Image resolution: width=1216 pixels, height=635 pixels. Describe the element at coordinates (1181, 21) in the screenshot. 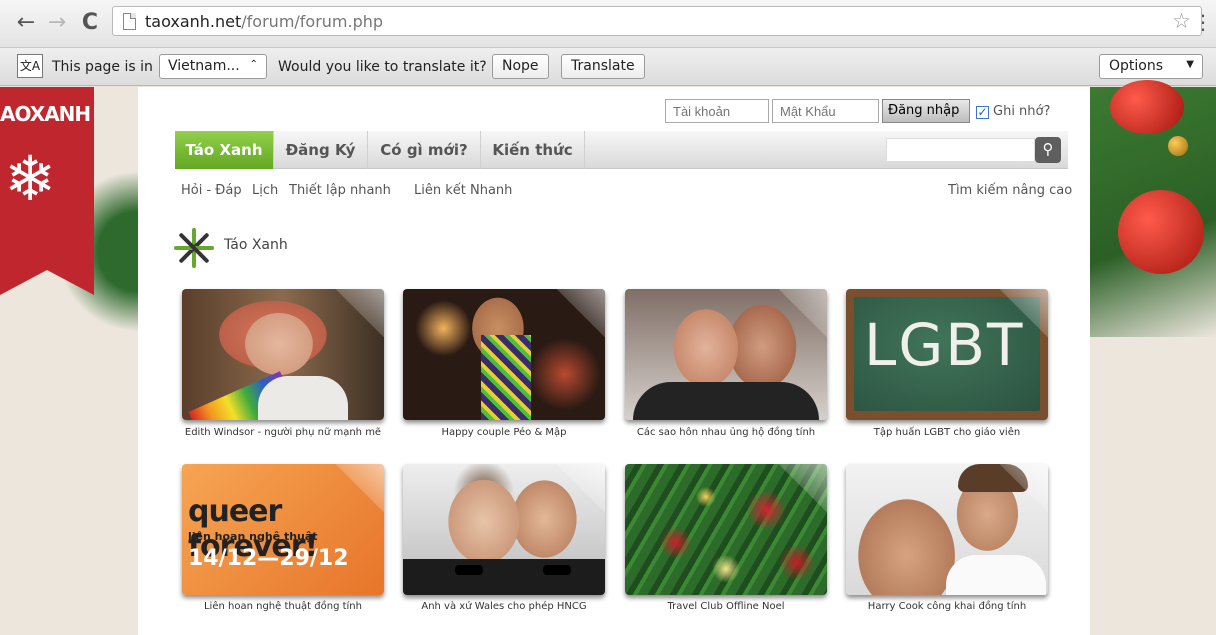

I see `bookmark-star-icon: ☆` at that location.